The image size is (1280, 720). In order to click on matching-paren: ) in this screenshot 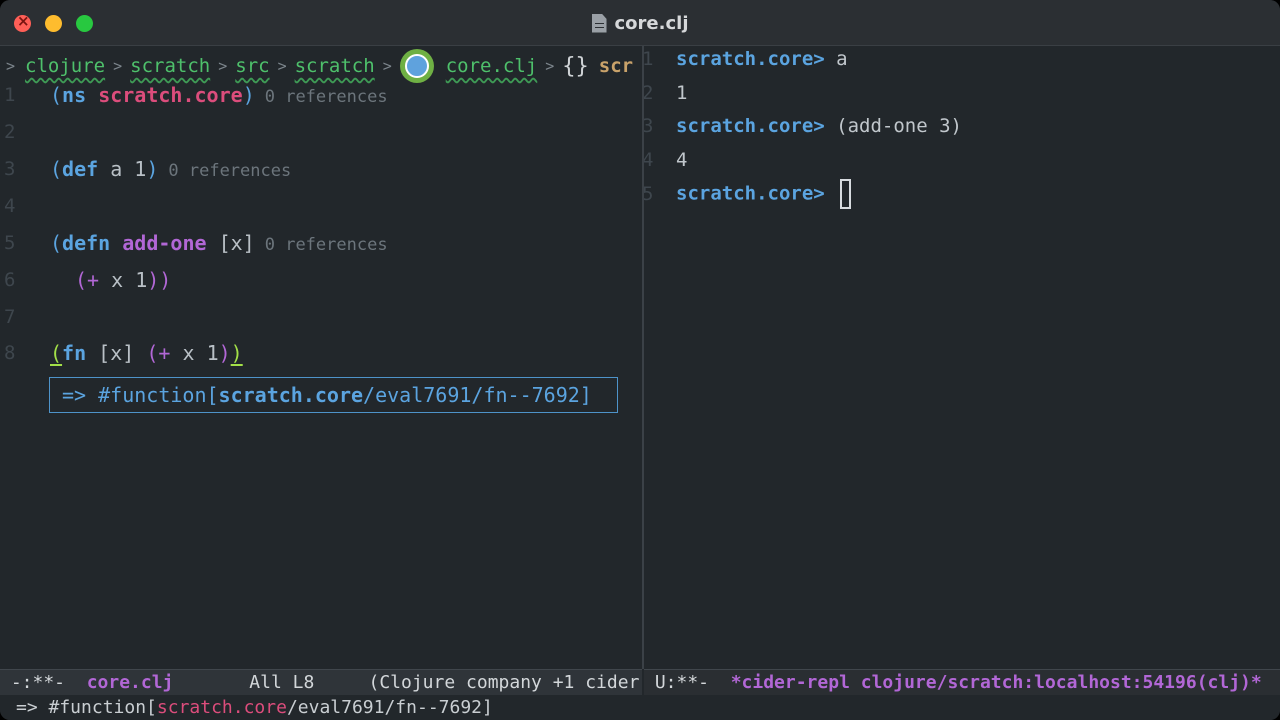, I will do `click(236, 353)`.